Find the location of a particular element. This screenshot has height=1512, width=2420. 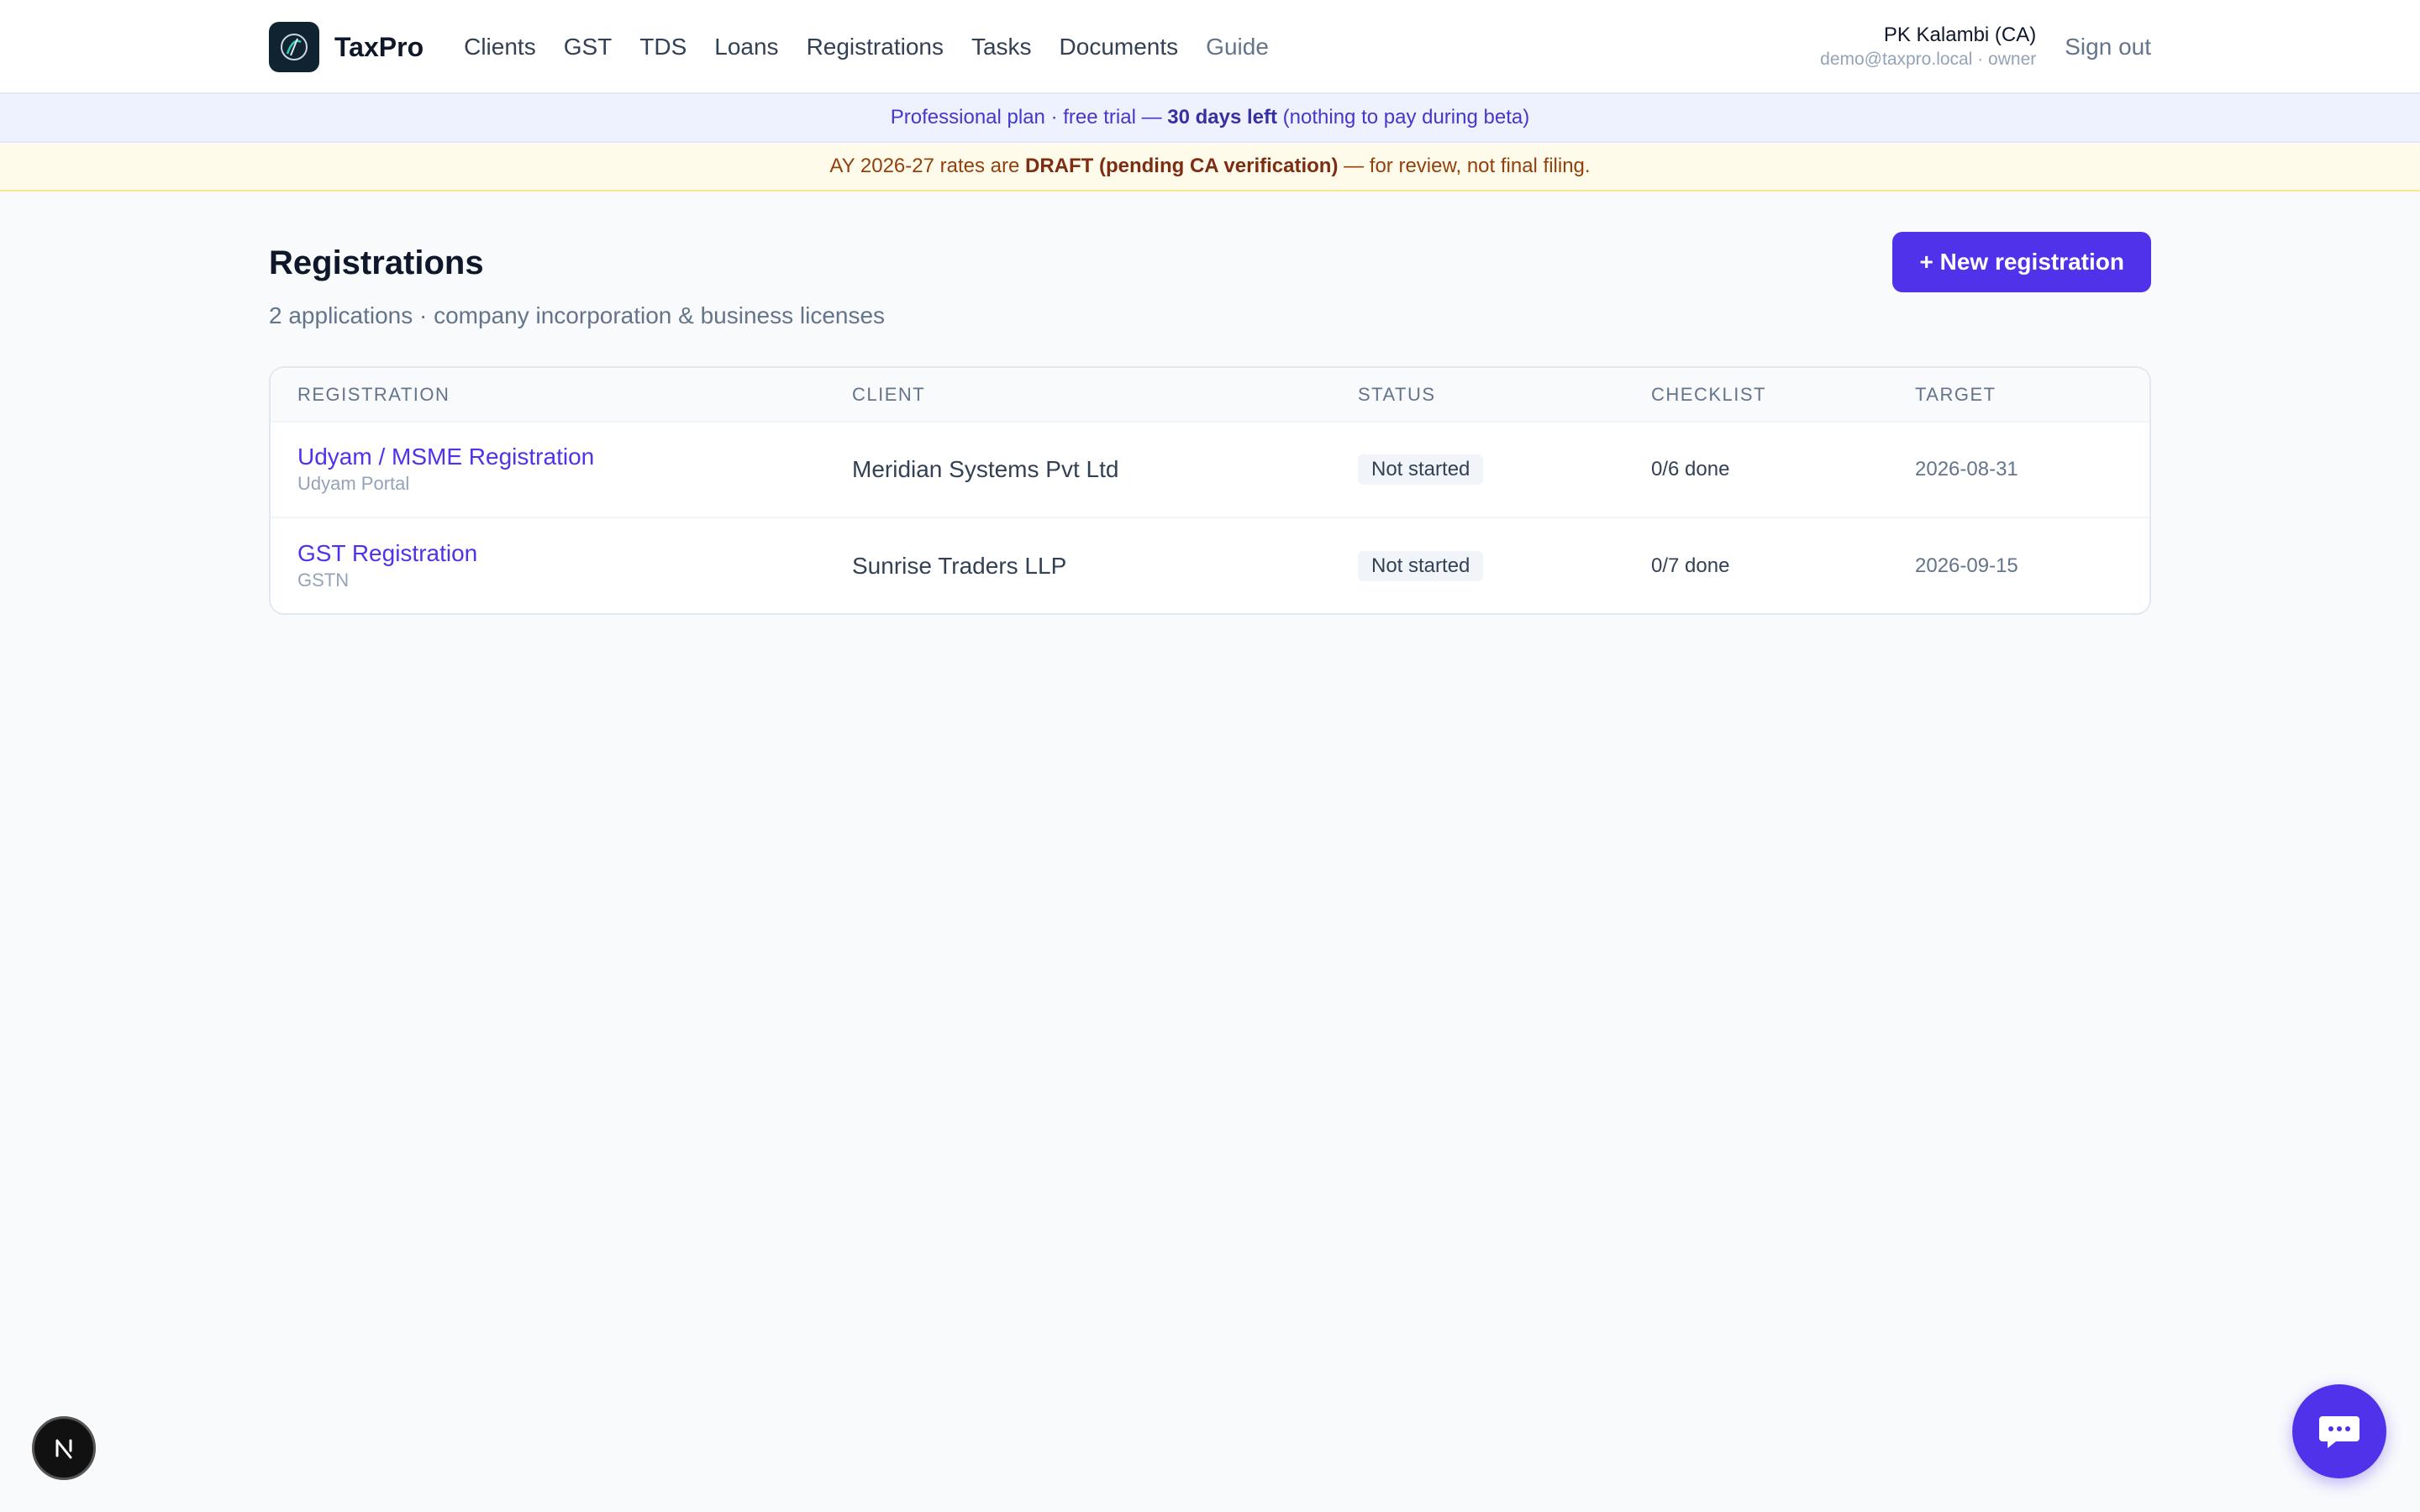

plan-banner-suffix: (nothing to pay during beta) is located at coordinates (1404, 117).